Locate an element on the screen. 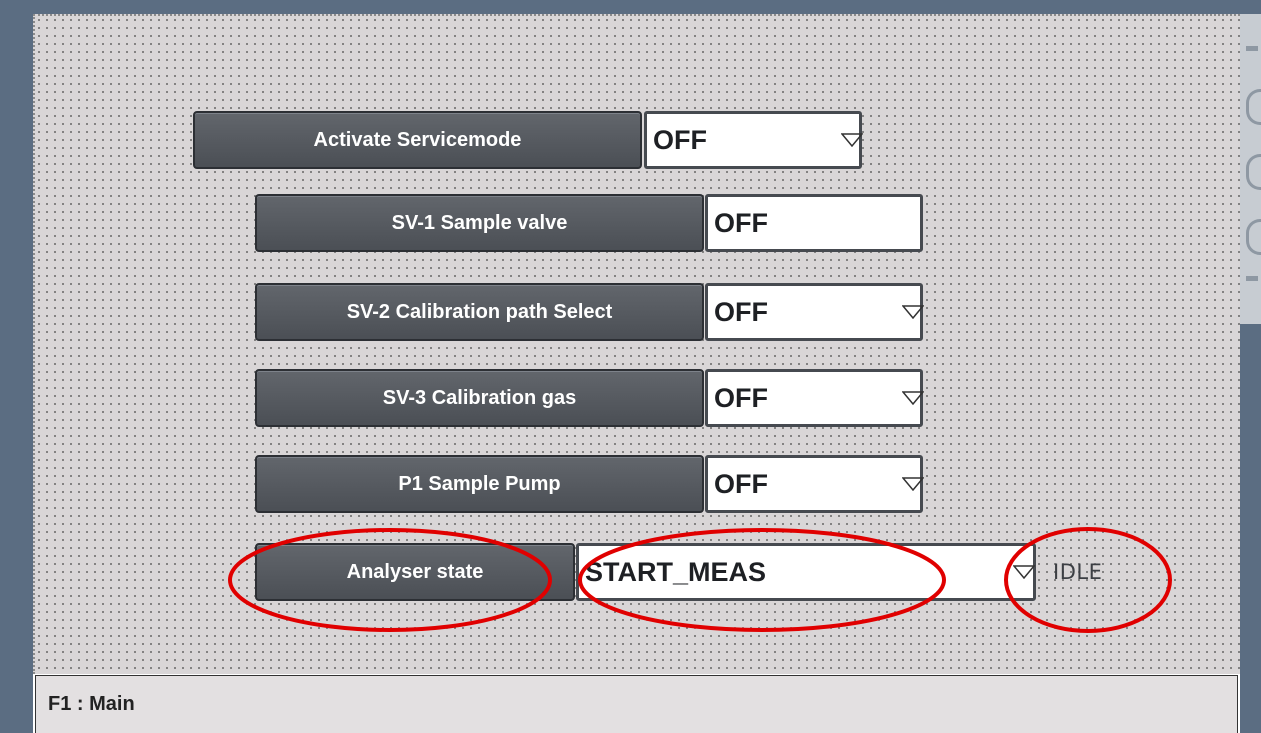  window-top-frame is located at coordinates (630, 7).